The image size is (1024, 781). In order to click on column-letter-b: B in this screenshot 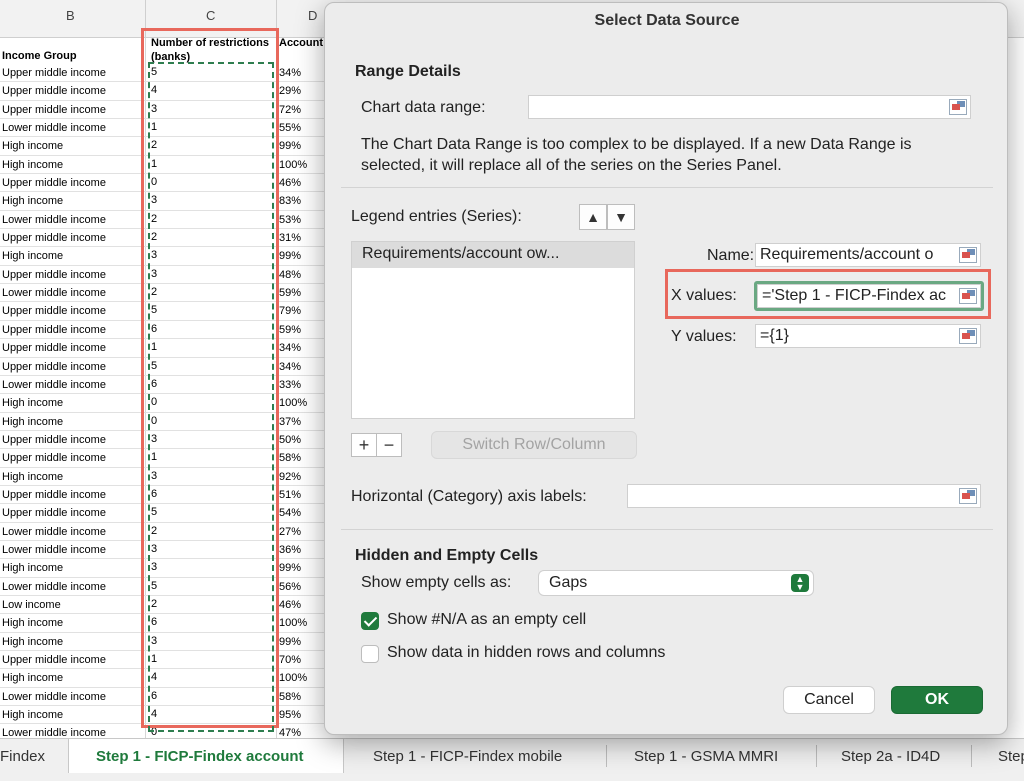, I will do `click(70, 15)`.